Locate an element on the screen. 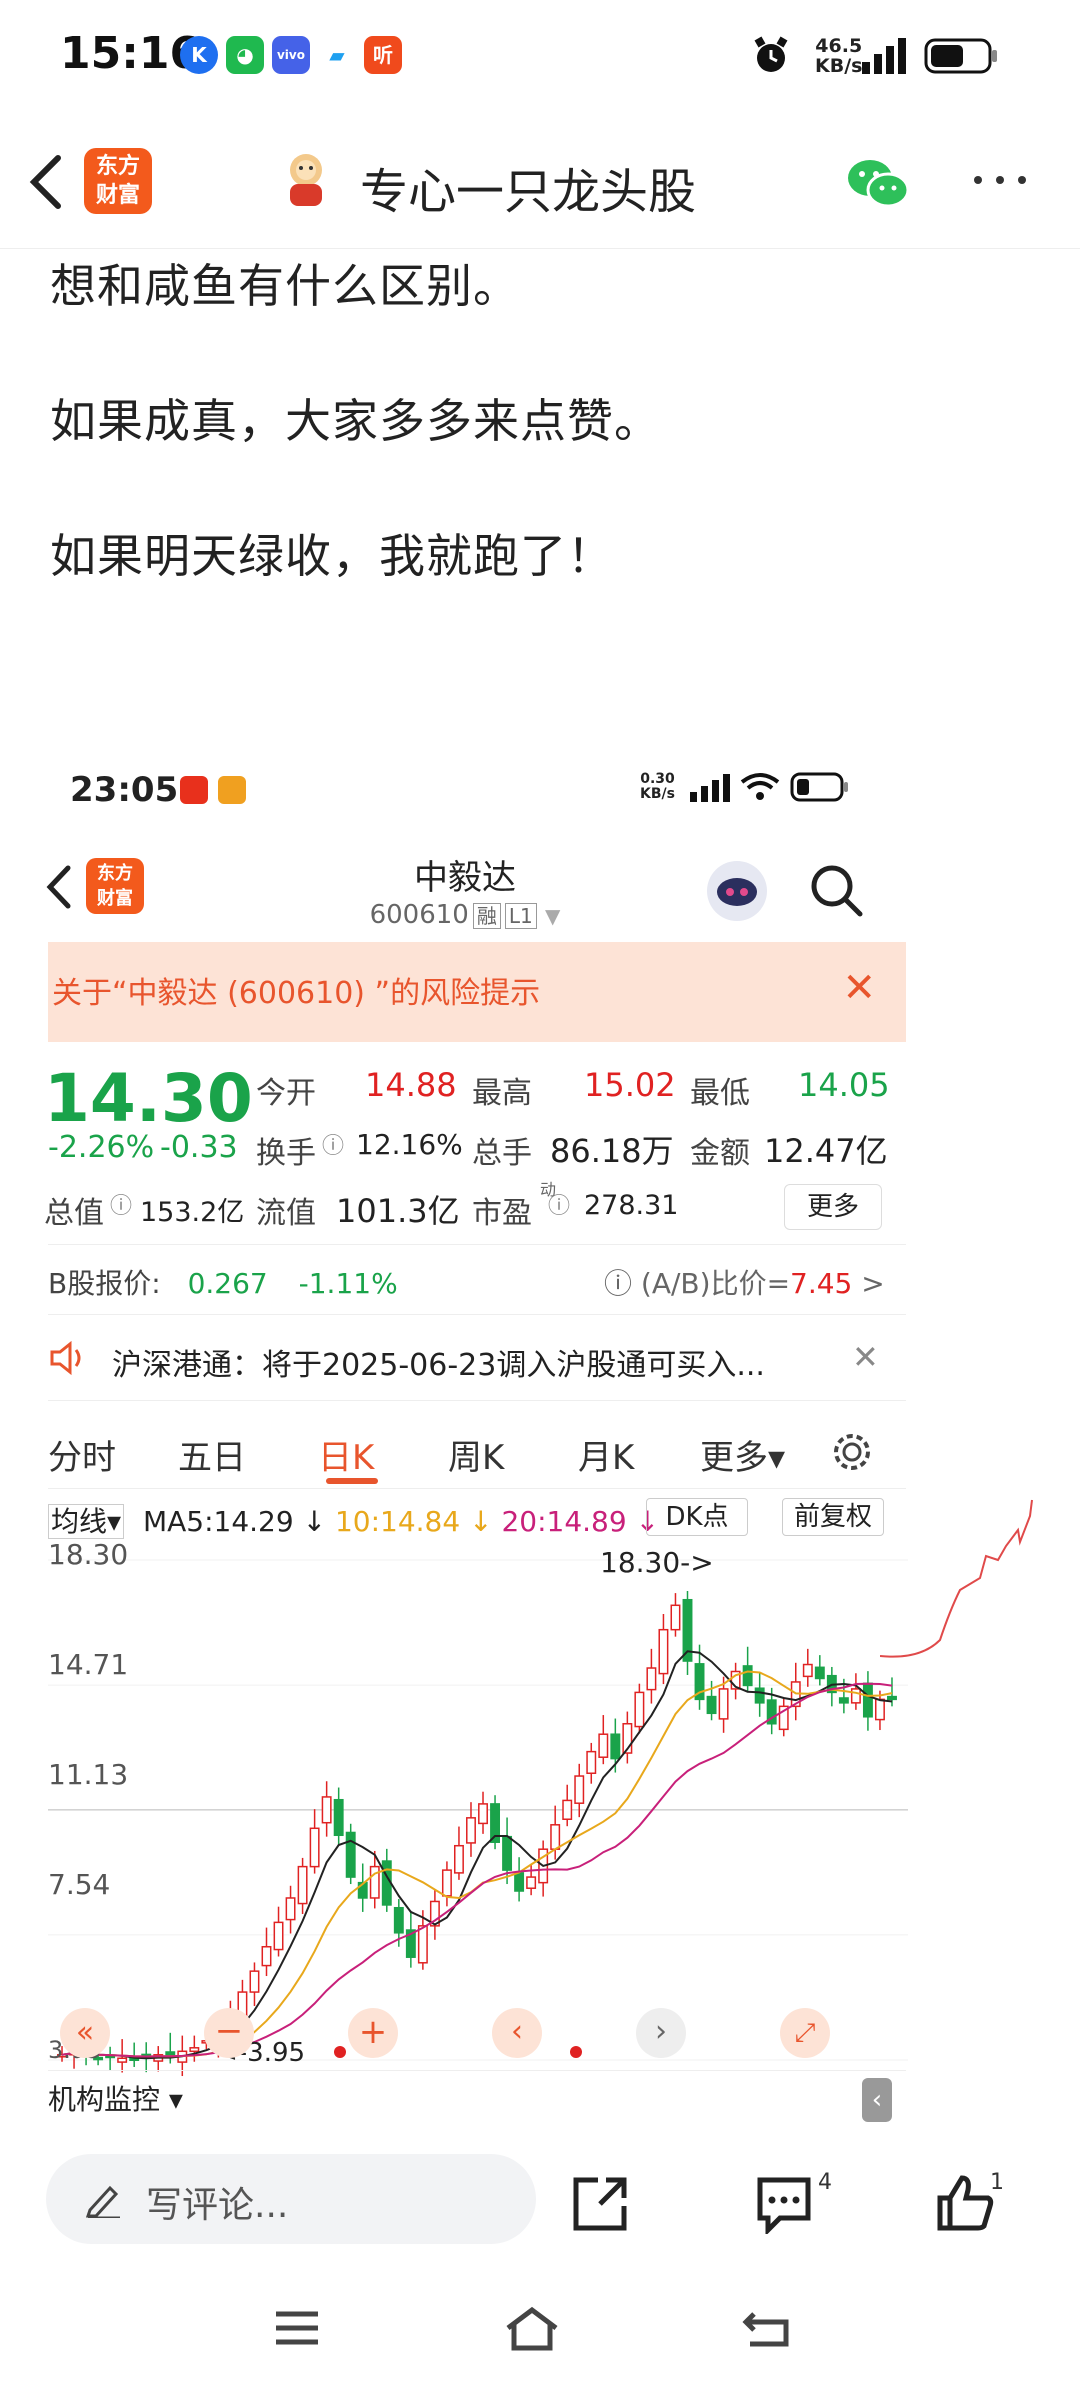 The width and height of the screenshot is (1080, 2400). like-count: 1 is located at coordinates (997, 2182).